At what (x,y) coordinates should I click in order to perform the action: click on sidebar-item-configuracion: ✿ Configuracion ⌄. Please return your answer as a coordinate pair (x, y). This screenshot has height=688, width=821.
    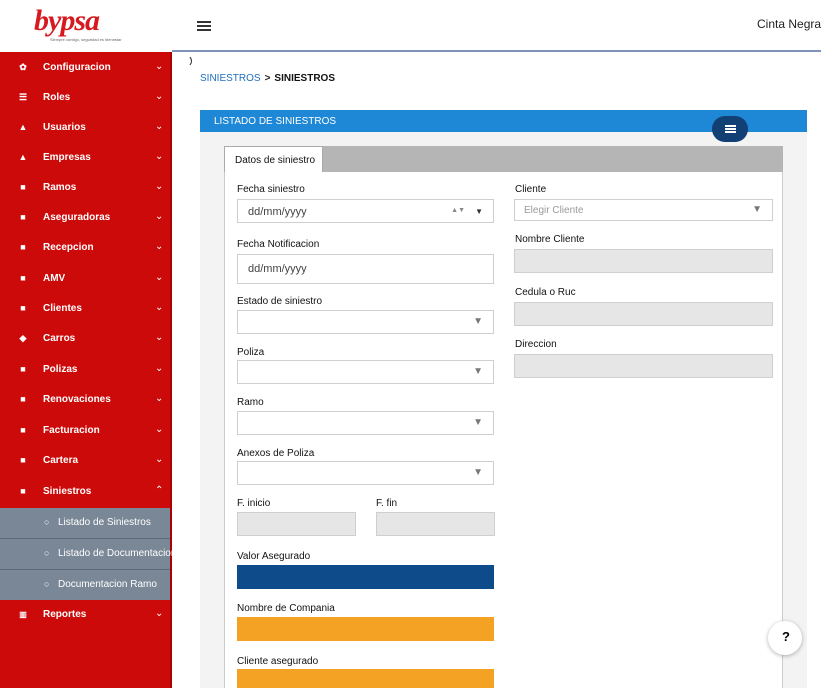
    Looking at the image, I should click on (86, 68).